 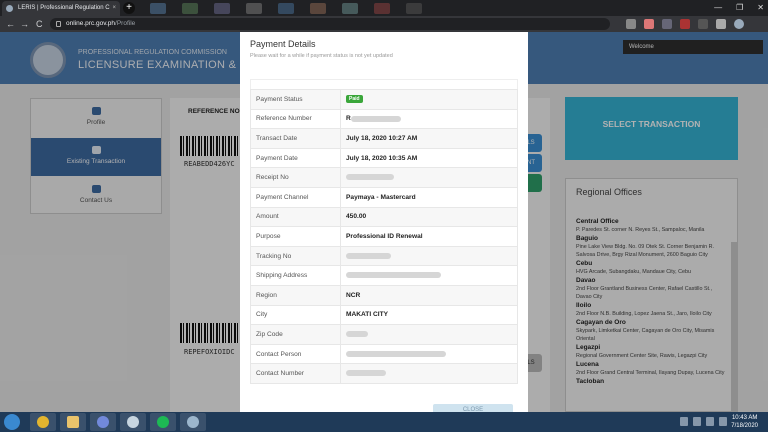 What do you see at coordinates (684, 421) in the screenshot?
I see `tray-icon` at bounding box center [684, 421].